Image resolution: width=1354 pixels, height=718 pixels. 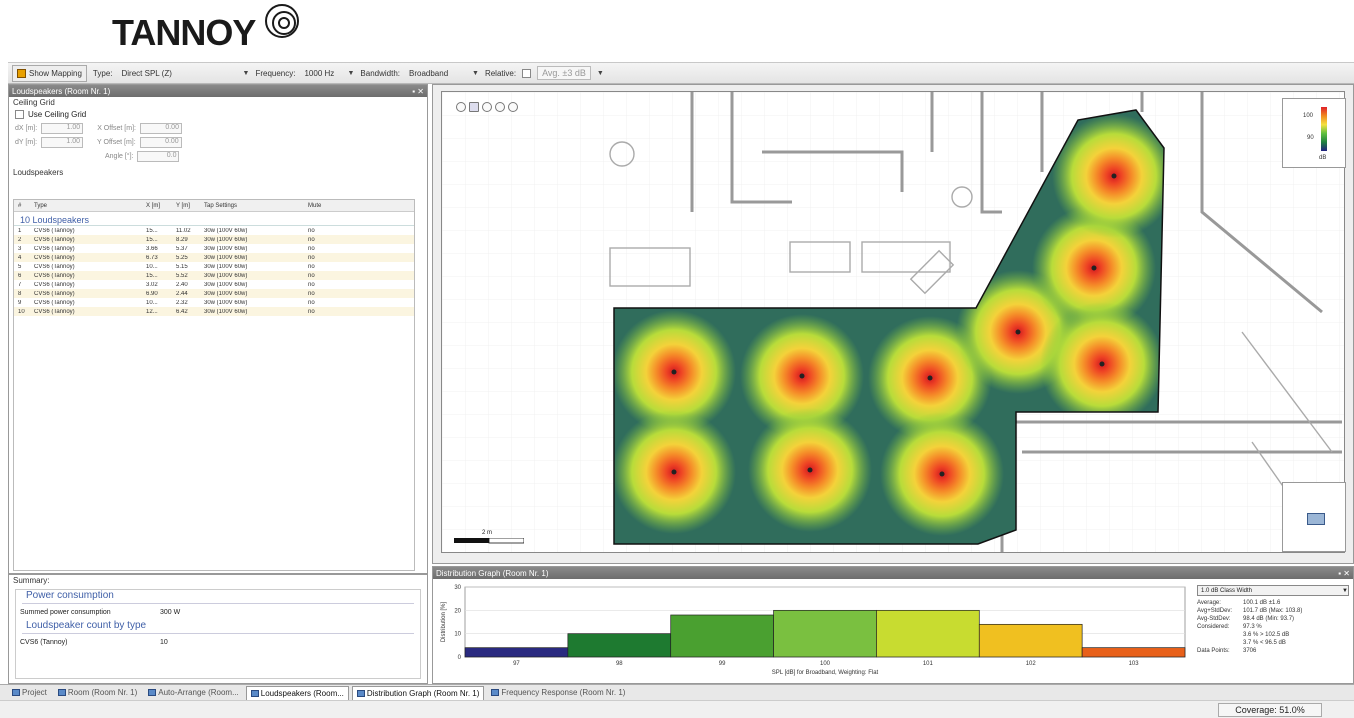 What do you see at coordinates (214, 284) in the screenshot?
I see `table-row: 7 CVS6 (Tannoy) 3.02 2.40 30w (100V 60w) no` at bounding box center [214, 284].